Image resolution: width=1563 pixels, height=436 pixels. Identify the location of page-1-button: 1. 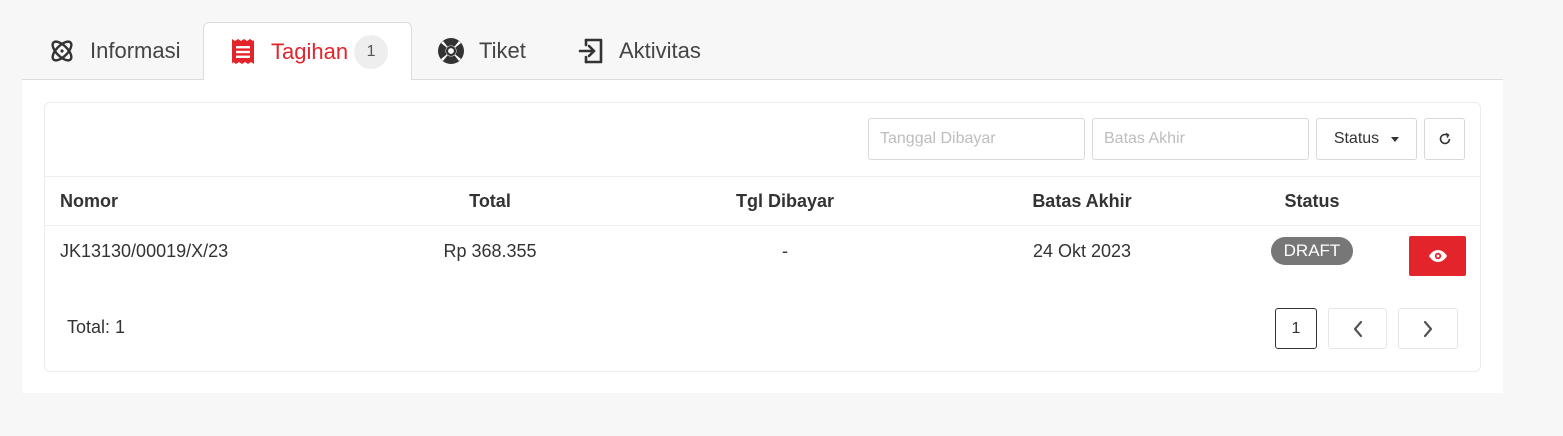
(1296, 328).